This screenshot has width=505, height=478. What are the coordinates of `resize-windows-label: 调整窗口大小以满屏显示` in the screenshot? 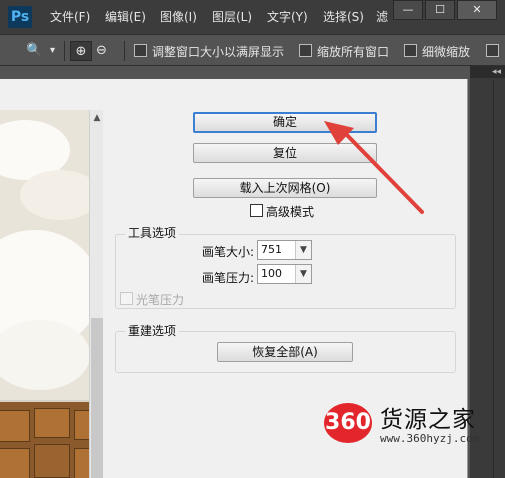 It's located at (218, 52).